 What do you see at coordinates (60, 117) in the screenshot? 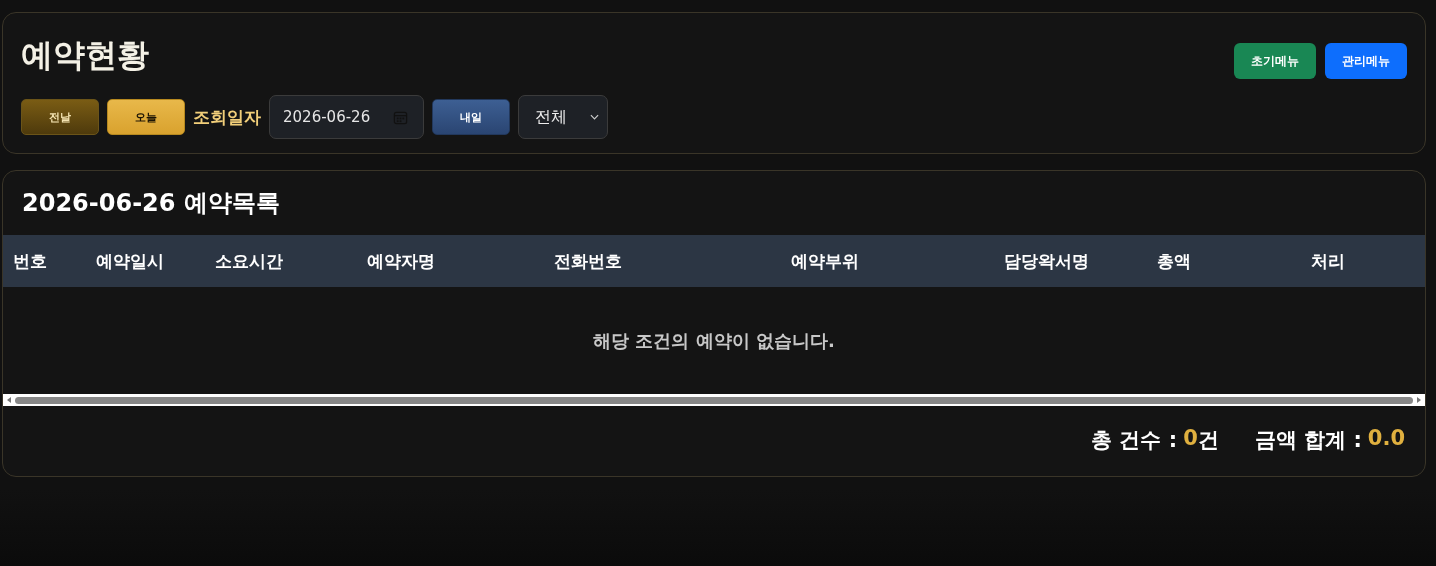
I see `prev-day-button: 전날` at bounding box center [60, 117].